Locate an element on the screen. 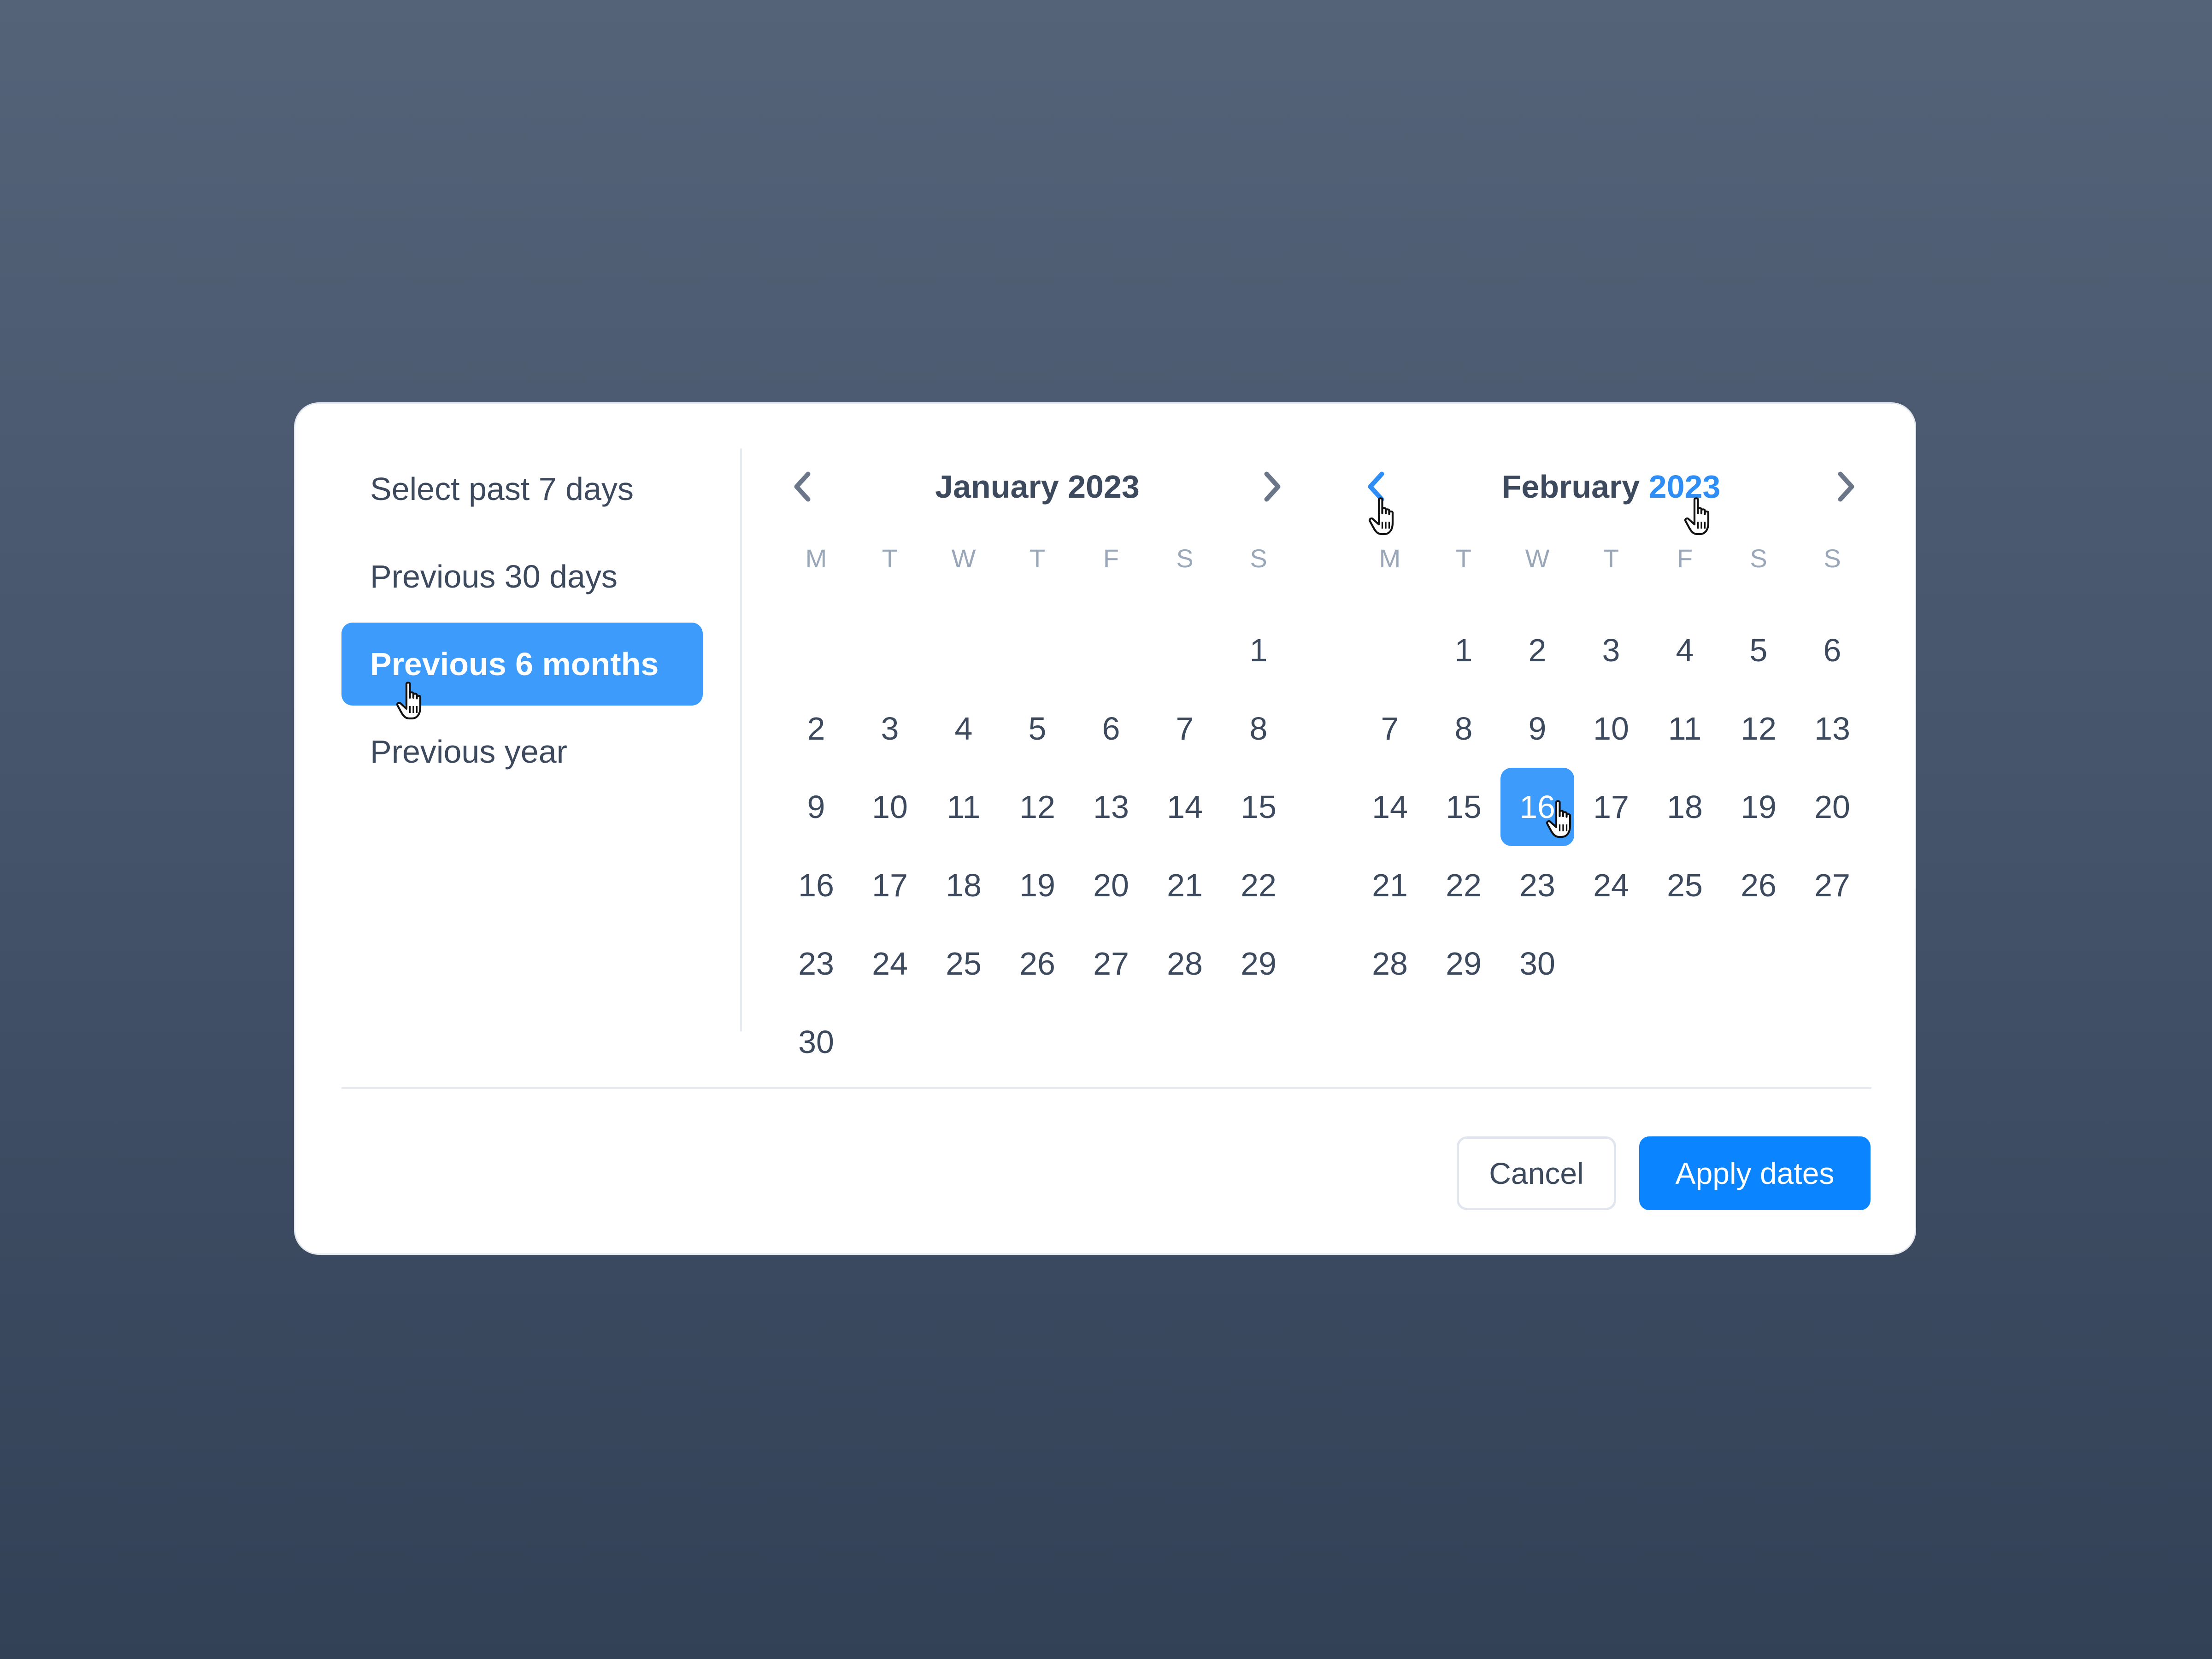  calendar-header: January 2023 is located at coordinates (1037, 491).